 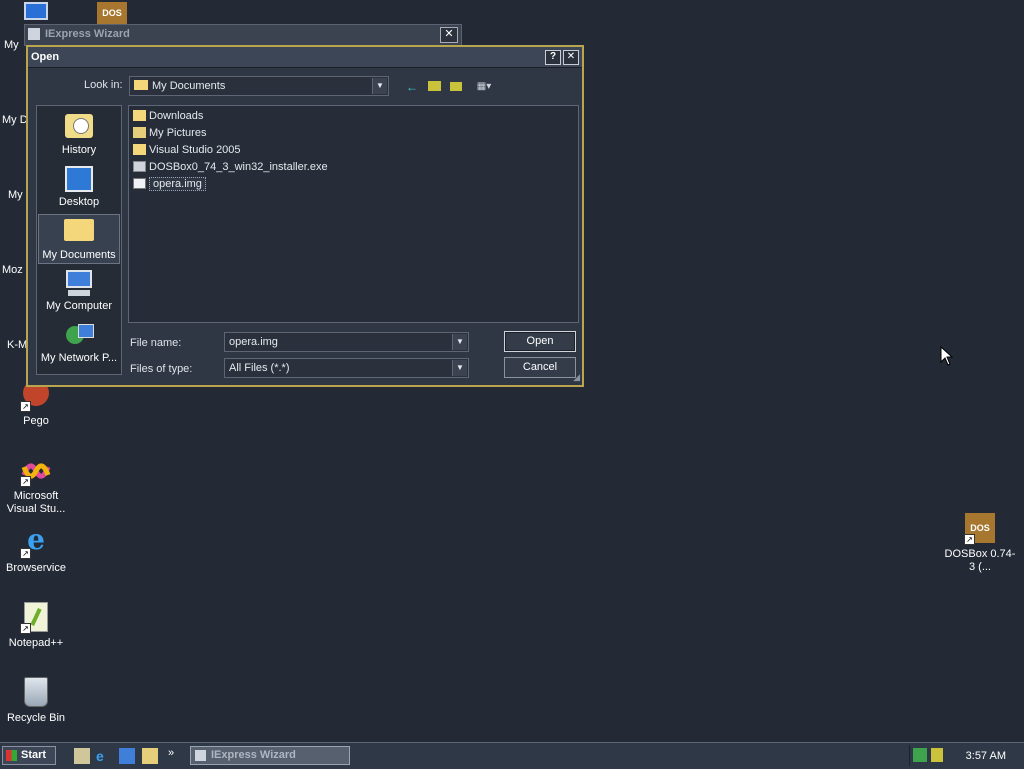 I want to click on desktop-label-my-documents: My D, so click(x=15, y=120).